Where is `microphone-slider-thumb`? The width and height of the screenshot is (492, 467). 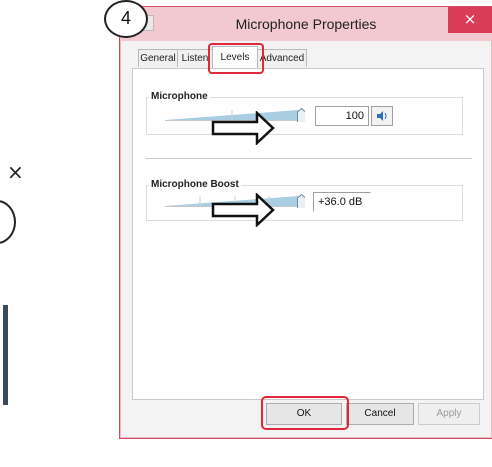
microphone-slider-thumb is located at coordinates (301, 115).